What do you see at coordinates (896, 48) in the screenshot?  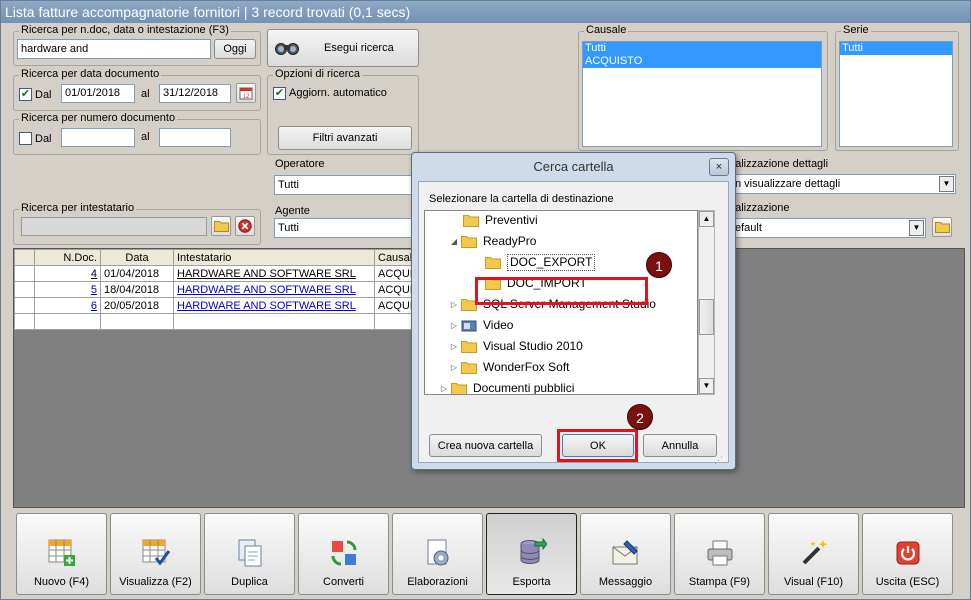 I see `serie-option-tutti: Tutti` at bounding box center [896, 48].